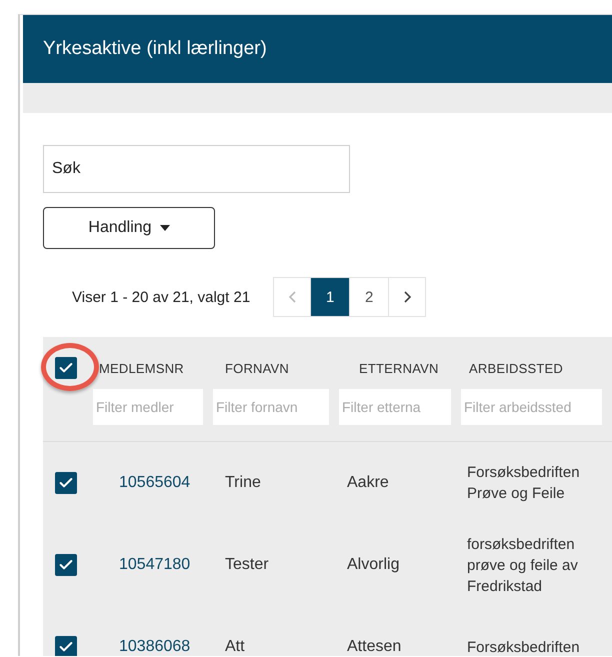  I want to click on chevron-left-icon, so click(292, 297).